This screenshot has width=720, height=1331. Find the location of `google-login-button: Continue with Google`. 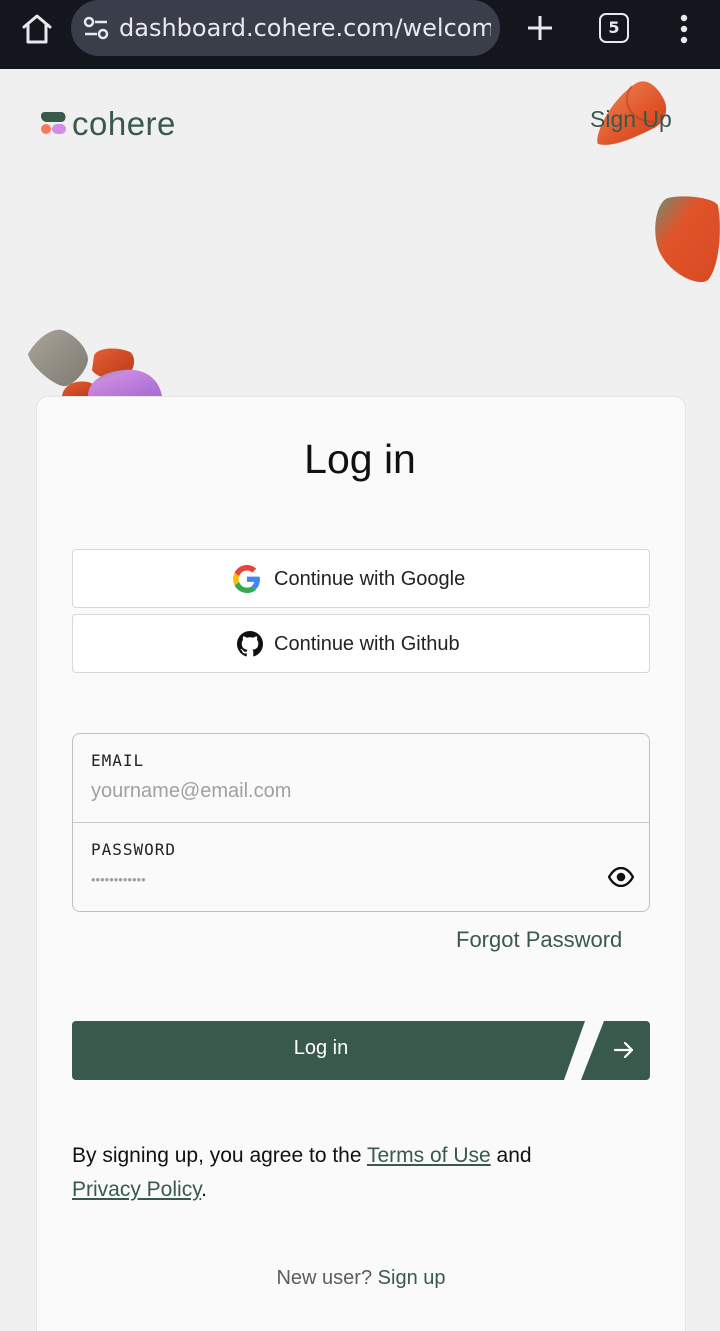

google-login-button: Continue with Google is located at coordinates (361, 578).